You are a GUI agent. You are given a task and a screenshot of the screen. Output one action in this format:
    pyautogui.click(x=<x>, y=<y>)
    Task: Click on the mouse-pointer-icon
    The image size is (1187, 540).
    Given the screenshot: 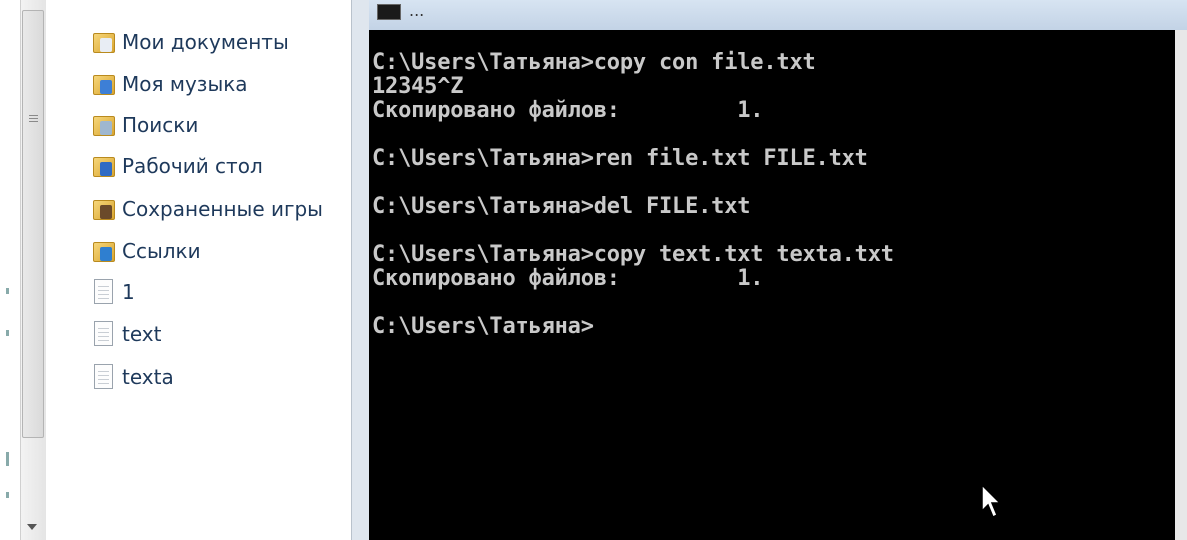 What is the action you would take?
    pyautogui.click(x=991, y=501)
    